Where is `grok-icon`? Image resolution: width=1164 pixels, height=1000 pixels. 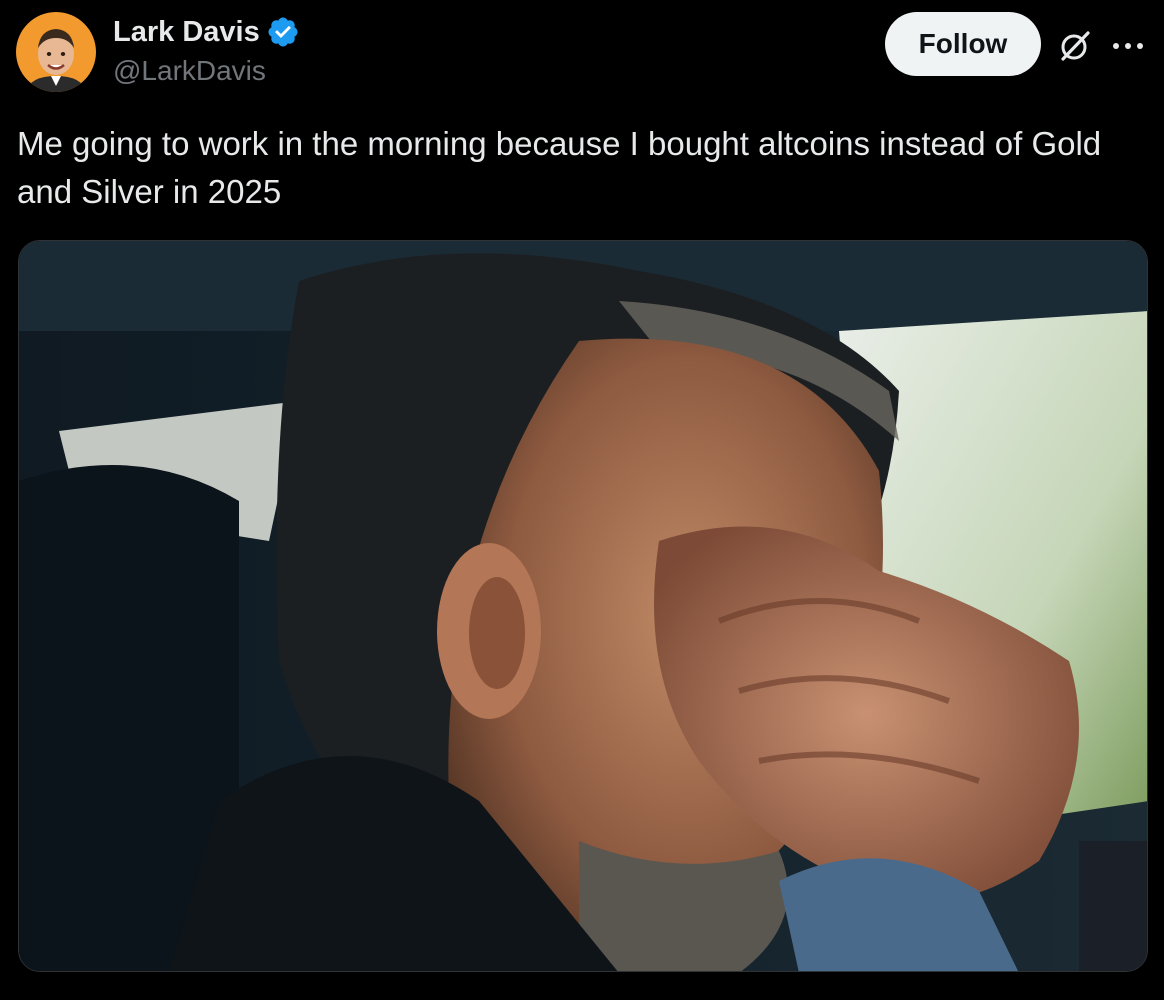
grok-icon is located at coordinates (1075, 46).